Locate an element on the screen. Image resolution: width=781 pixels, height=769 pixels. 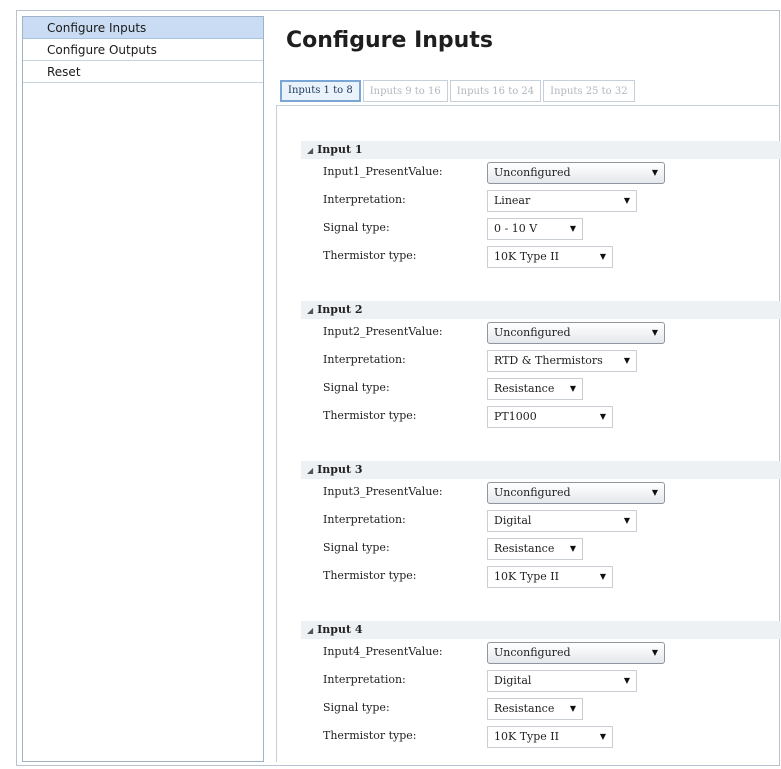
input-3-interpretation-select: Digital ▼ is located at coordinates (562, 521).